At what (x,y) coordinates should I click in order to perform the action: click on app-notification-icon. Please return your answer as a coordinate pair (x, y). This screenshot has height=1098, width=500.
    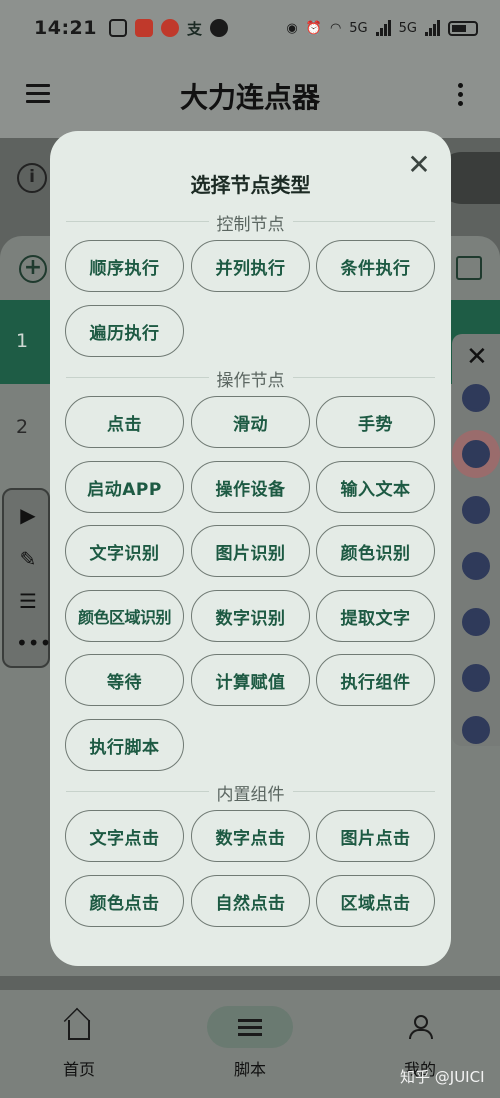
    Looking at the image, I should click on (143, 28).